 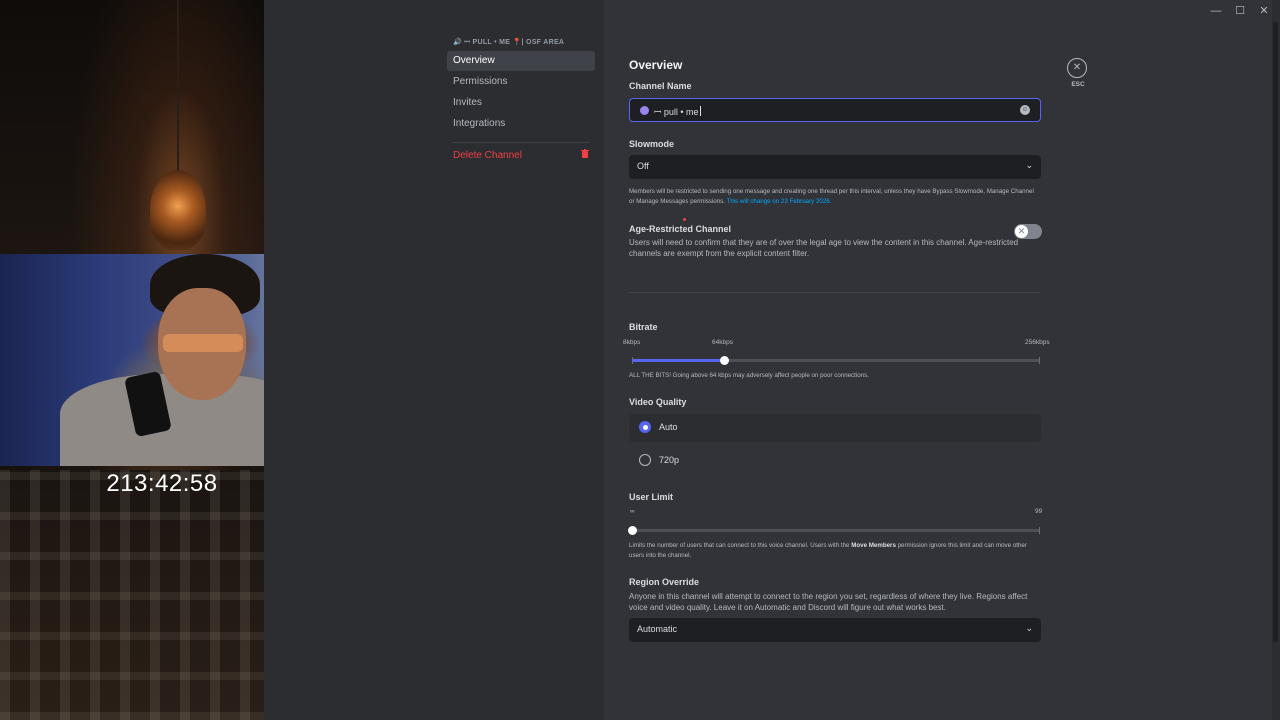 I want to click on user-limit-max-label: 99, so click(x=1039, y=511).